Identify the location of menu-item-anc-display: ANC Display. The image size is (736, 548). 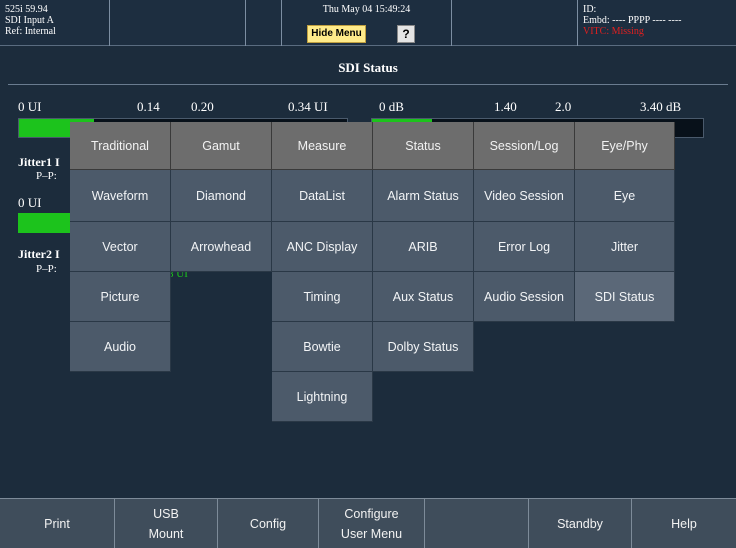
(322, 247).